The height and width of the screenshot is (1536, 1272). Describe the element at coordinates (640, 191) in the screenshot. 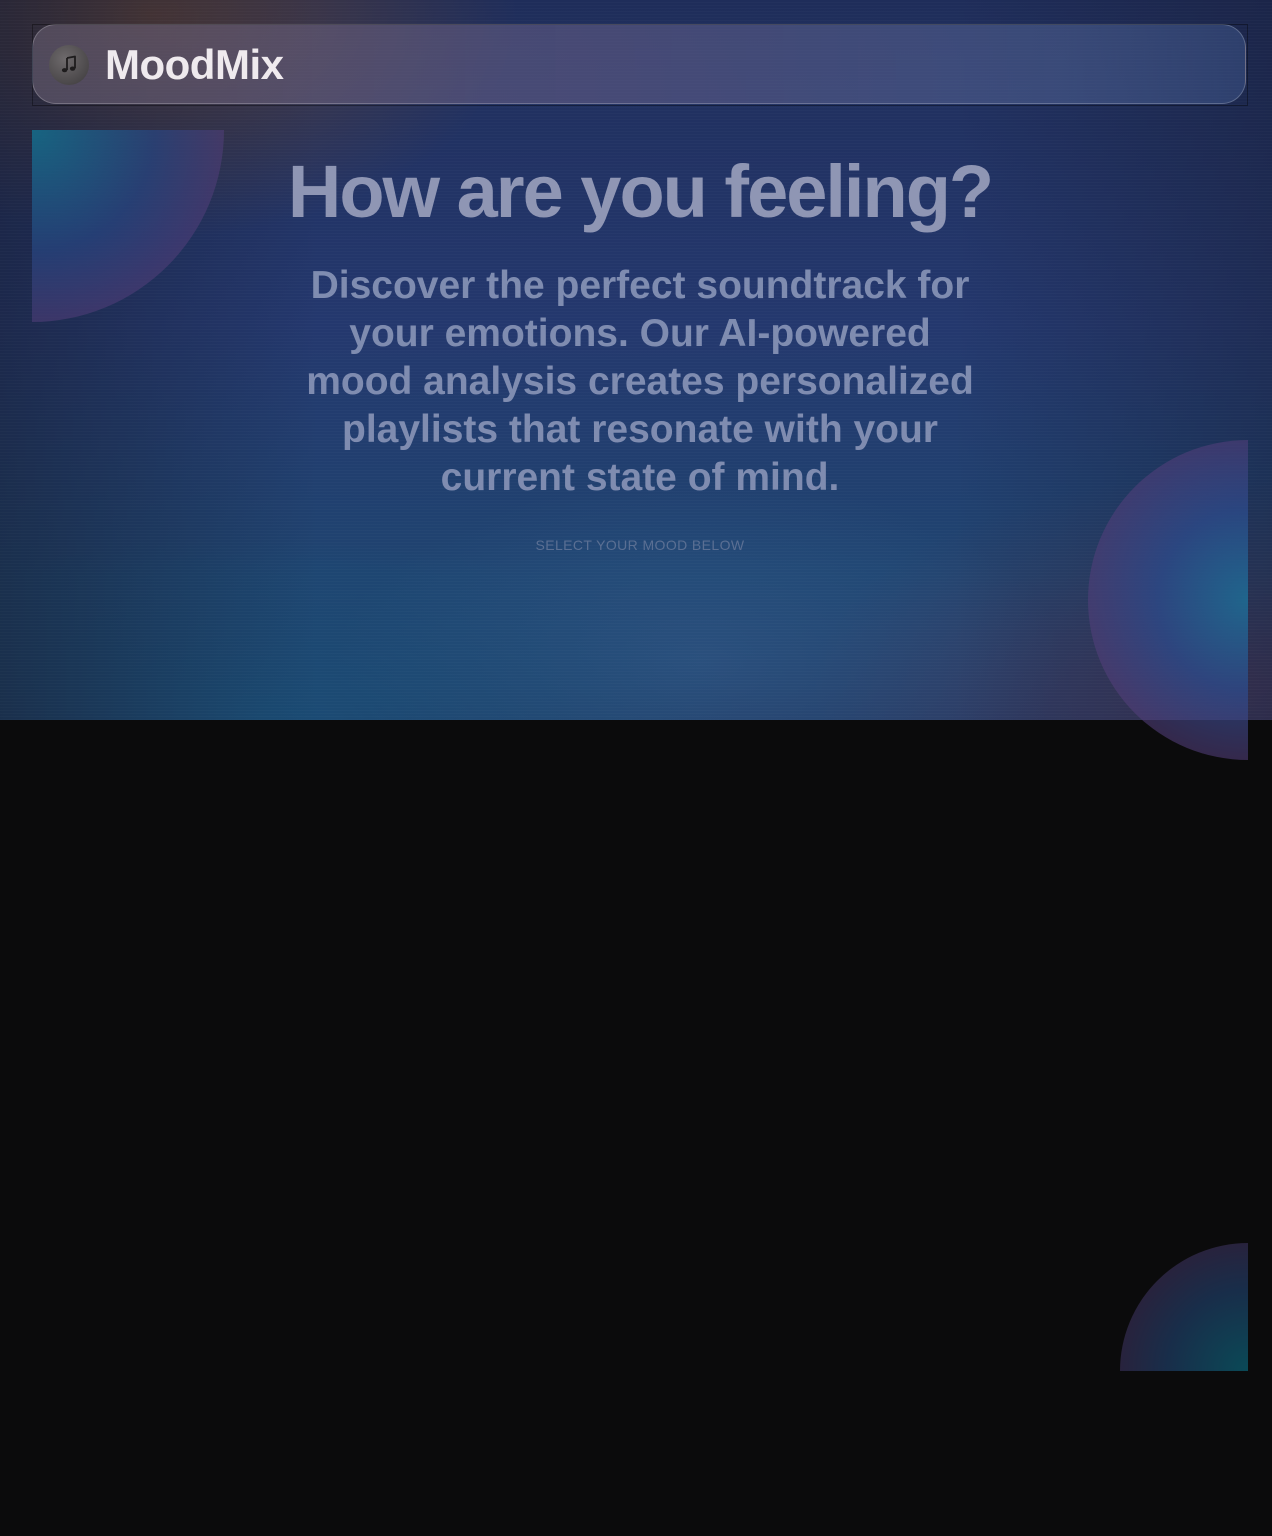

I see `hero-headline: How are you feeling?` at that location.